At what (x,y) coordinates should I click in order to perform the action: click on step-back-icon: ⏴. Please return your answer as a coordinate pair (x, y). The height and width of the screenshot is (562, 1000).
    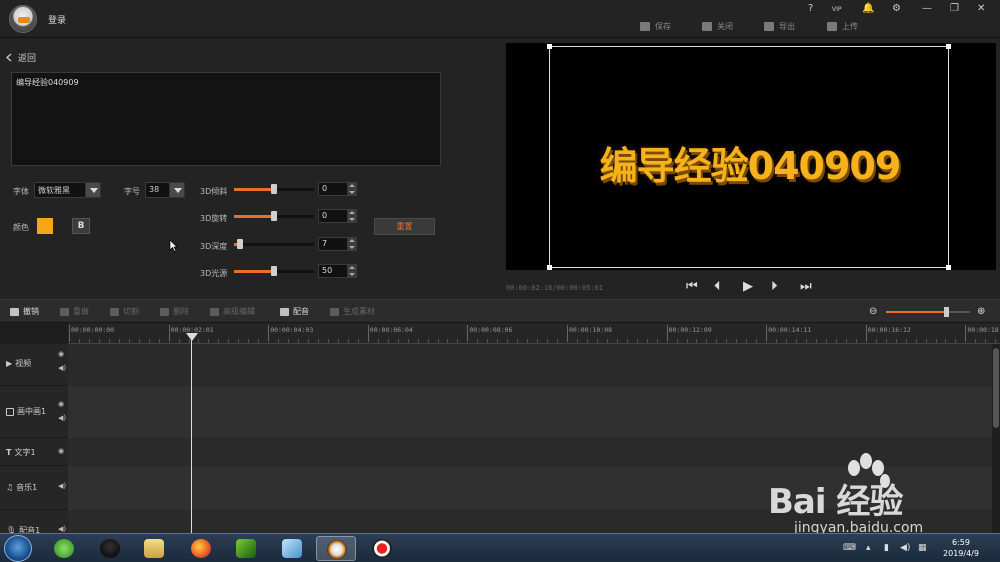
    Looking at the image, I should click on (717, 286).